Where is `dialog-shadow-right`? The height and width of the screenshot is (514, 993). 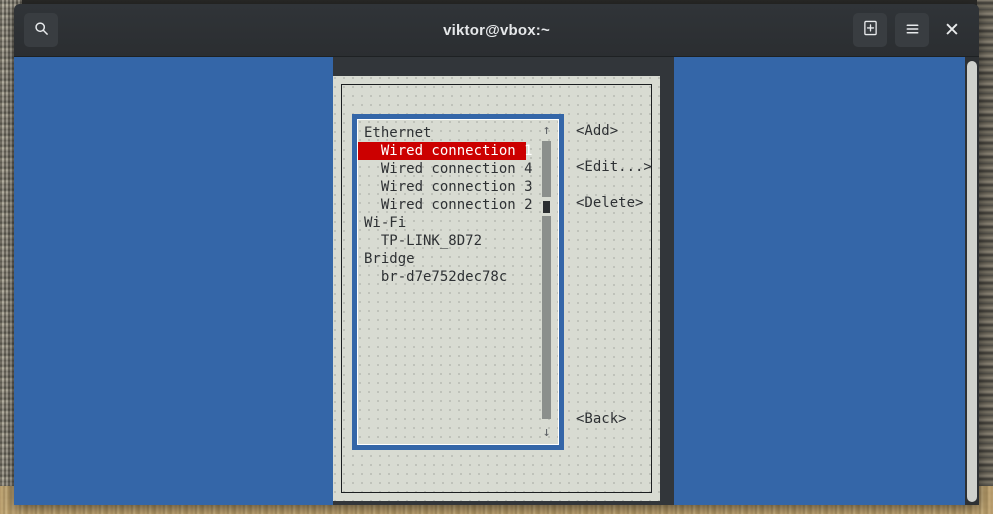
dialog-shadow-right is located at coordinates (666, 295).